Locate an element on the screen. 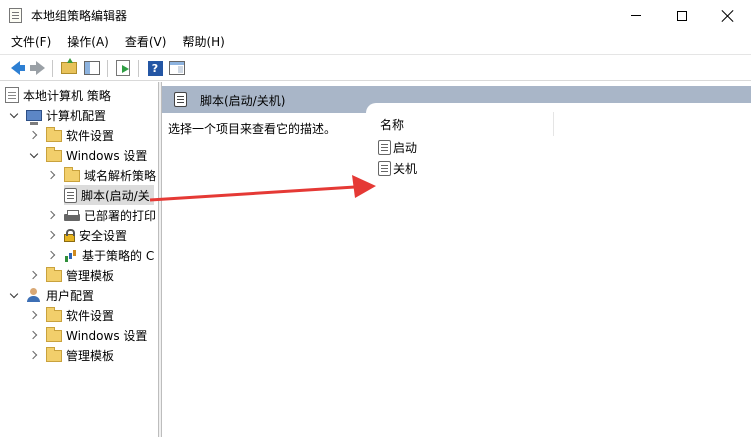 Image resolution: width=751 pixels, height=437 pixels. tree-item-deployed-printers: 已部署的打印 is located at coordinates (101, 215).